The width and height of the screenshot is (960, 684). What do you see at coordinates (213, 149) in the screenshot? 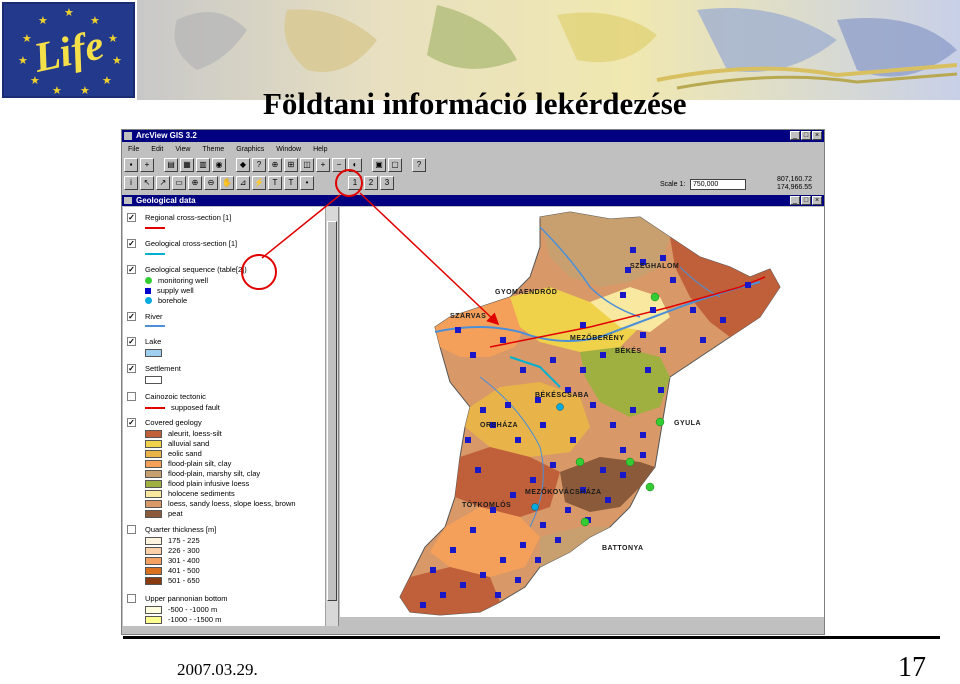
I see `menu-theme: Theme` at bounding box center [213, 149].